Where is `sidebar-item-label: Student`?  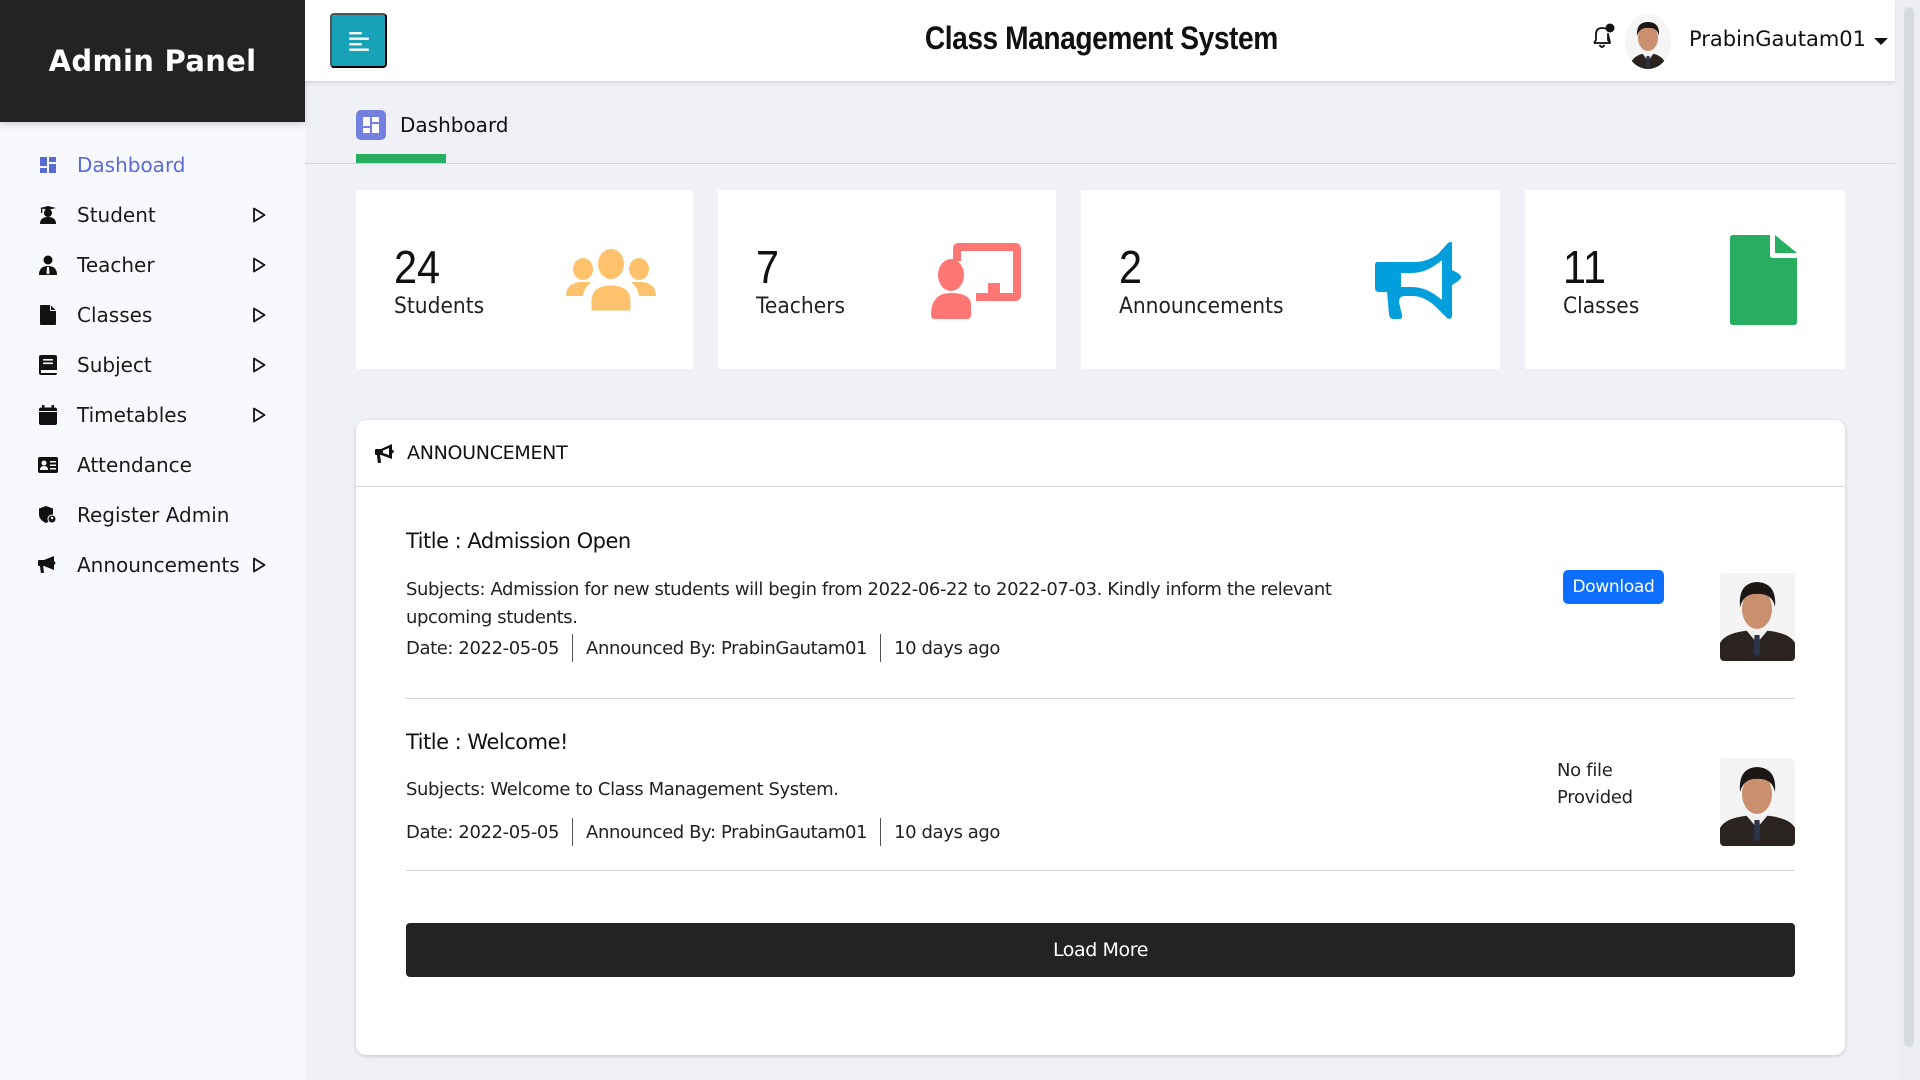
sidebar-item-label: Student is located at coordinates (116, 215).